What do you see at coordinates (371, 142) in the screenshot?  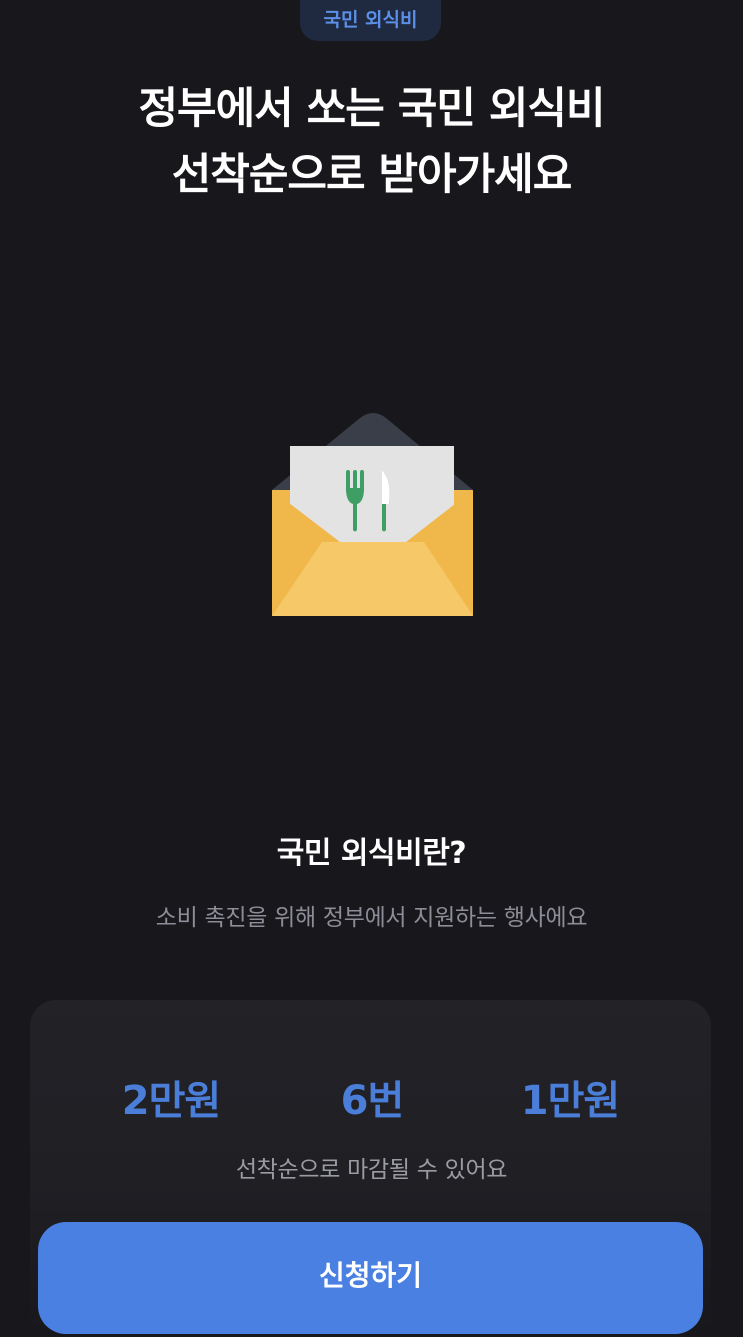 I see `page-title: 정부에서 쏘는 국민 외식비 선착순으로 받아가세요` at bounding box center [371, 142].